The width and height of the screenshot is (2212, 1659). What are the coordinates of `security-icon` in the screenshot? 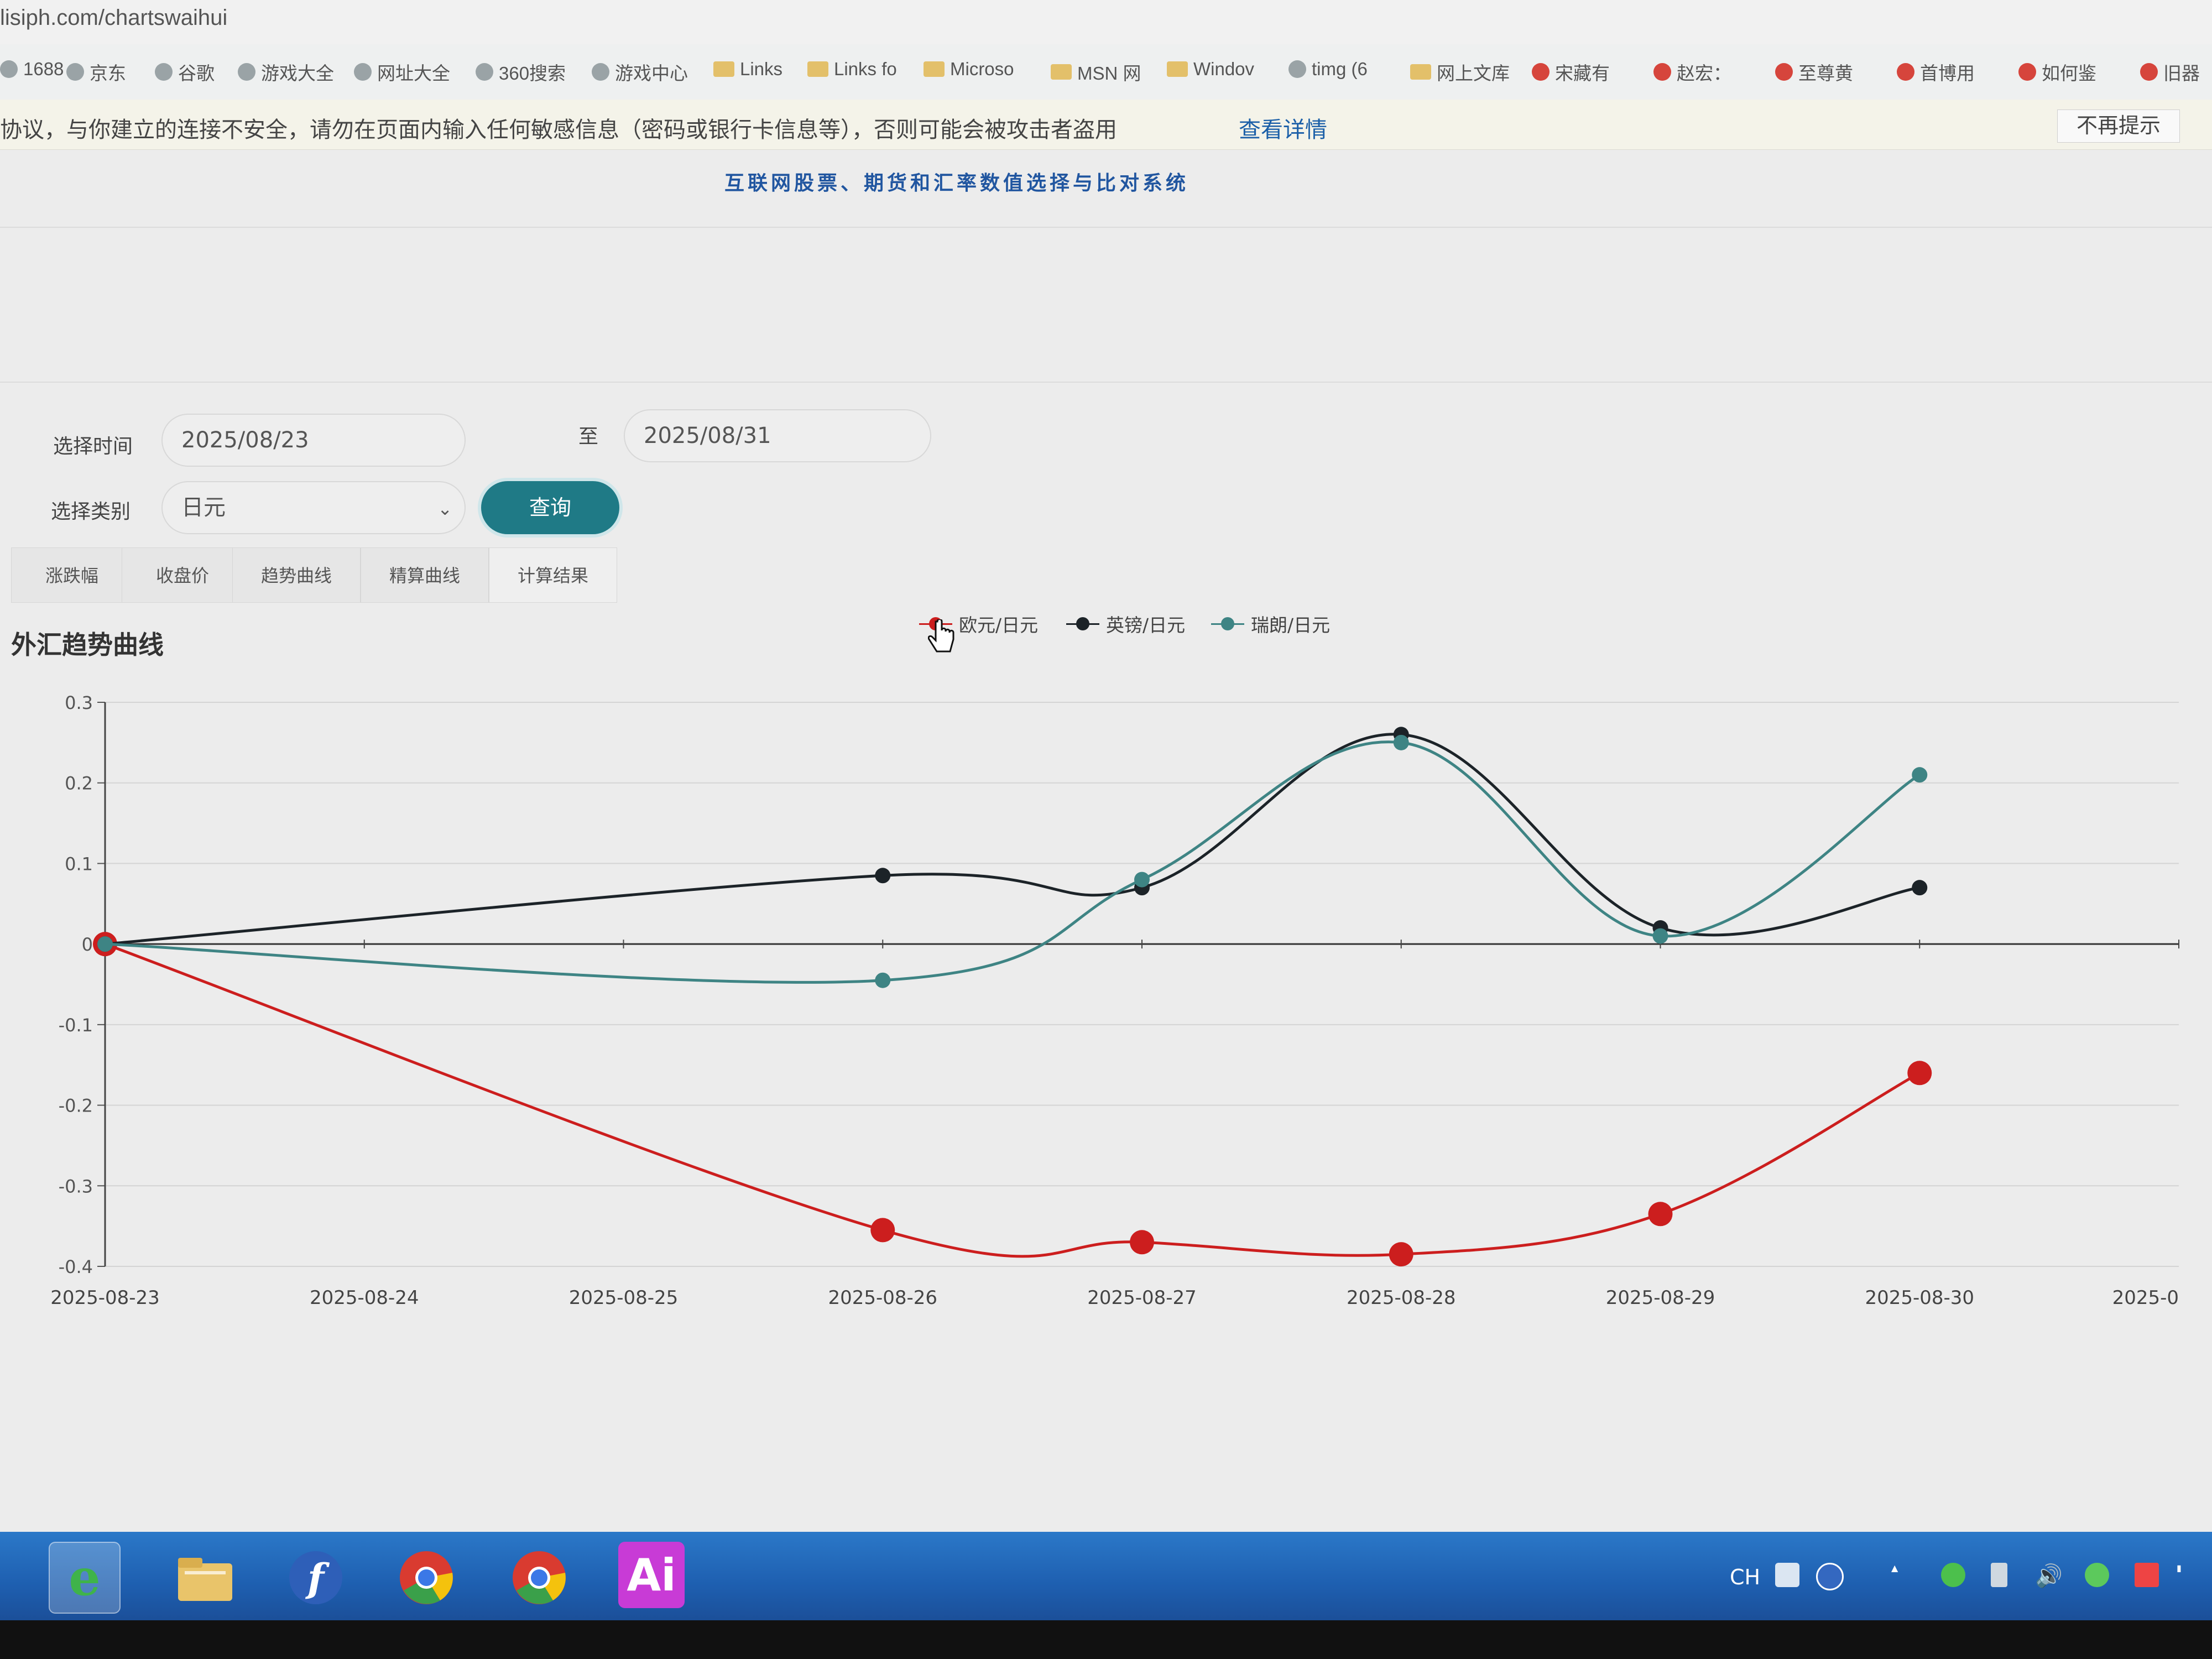 It's located at (1953, 1575).